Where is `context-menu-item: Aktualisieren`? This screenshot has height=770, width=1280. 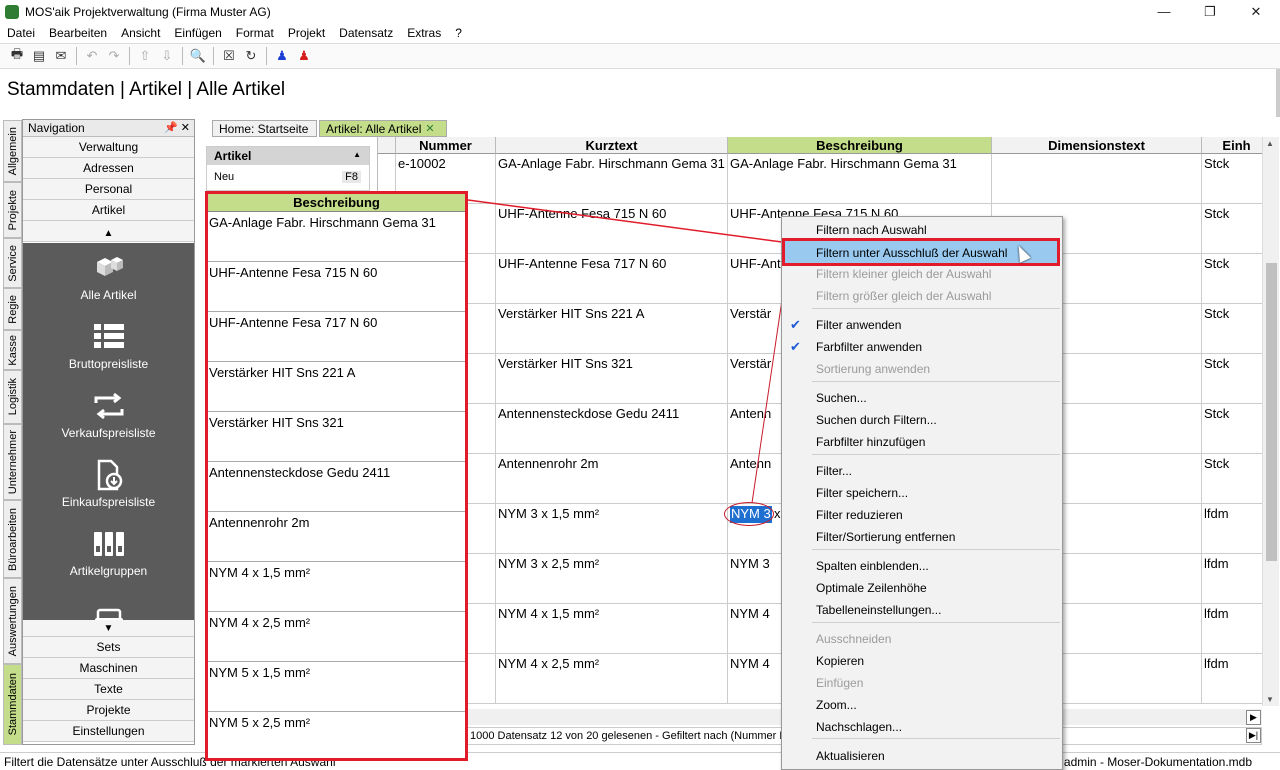 context-menu-item: Aktualisieren is located at coordinates (850, 756).